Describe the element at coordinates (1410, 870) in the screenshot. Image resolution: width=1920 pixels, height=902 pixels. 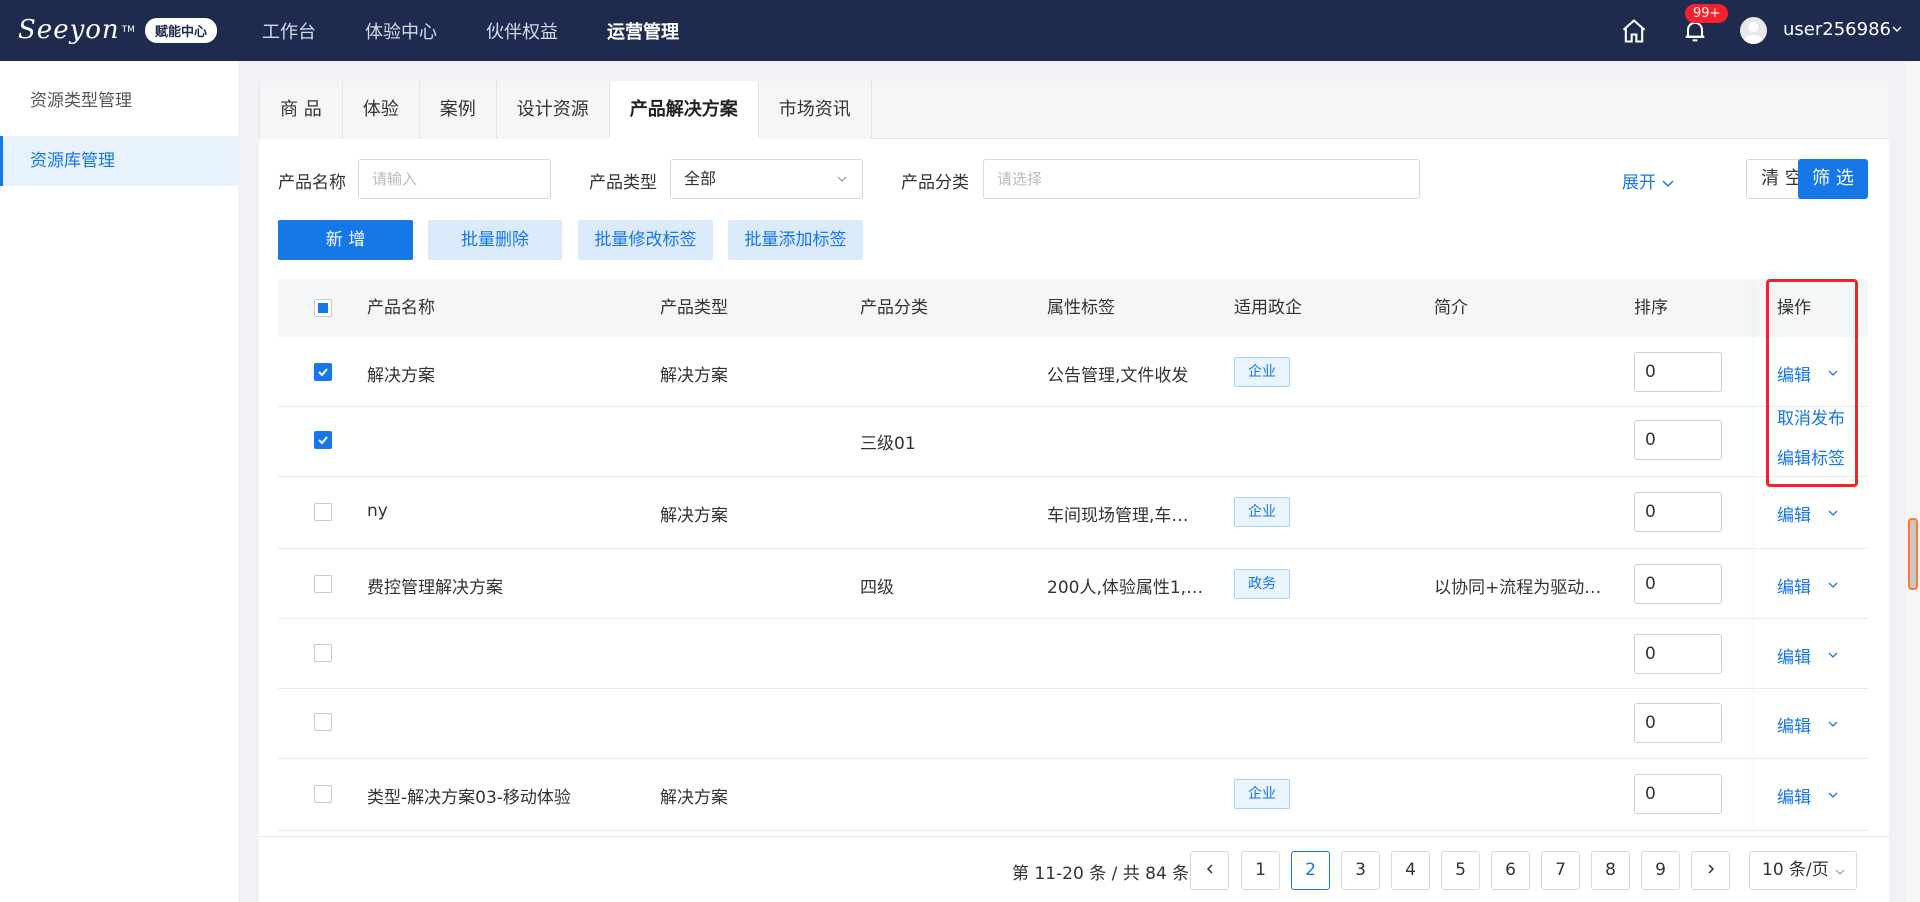
I see `page-button: 4` at that location.